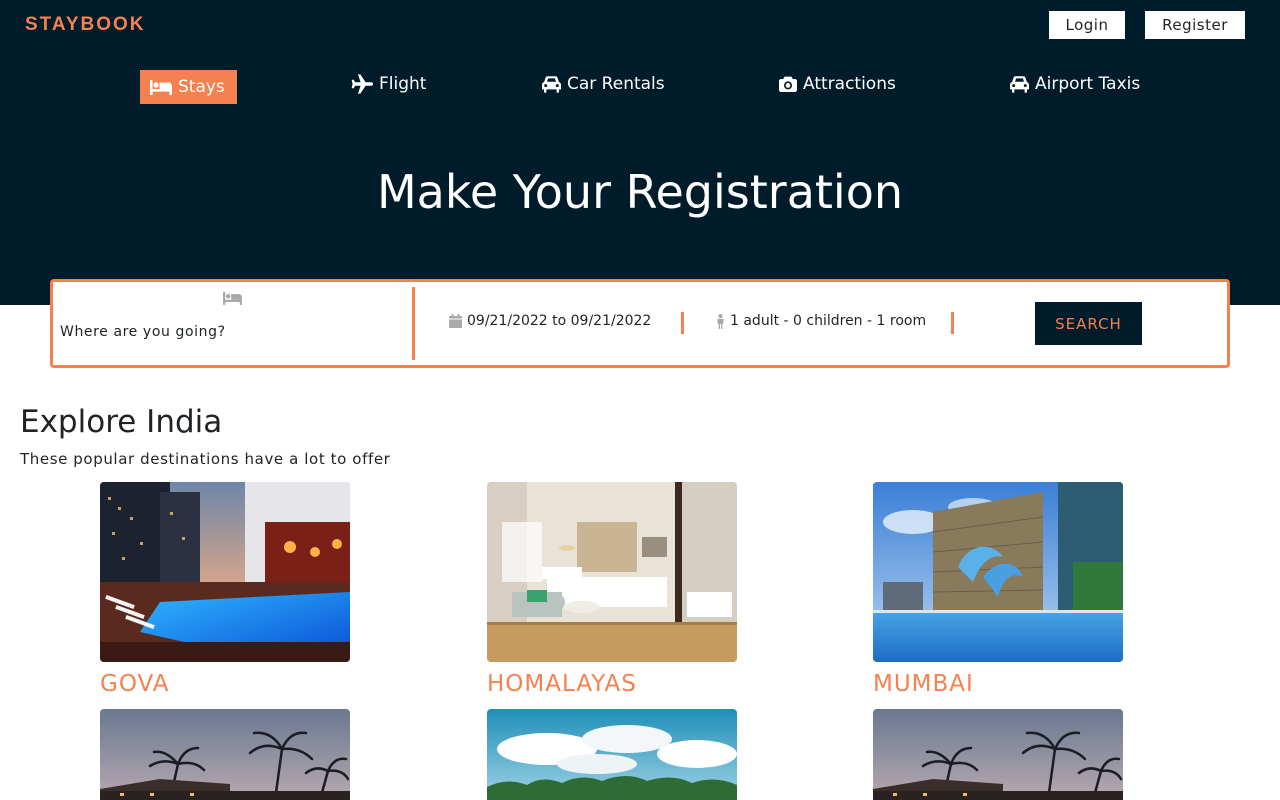  What do you see at coordinates (788, 84) in the screenshot?
I see `camera-icon` at bounding box center [788, 84].